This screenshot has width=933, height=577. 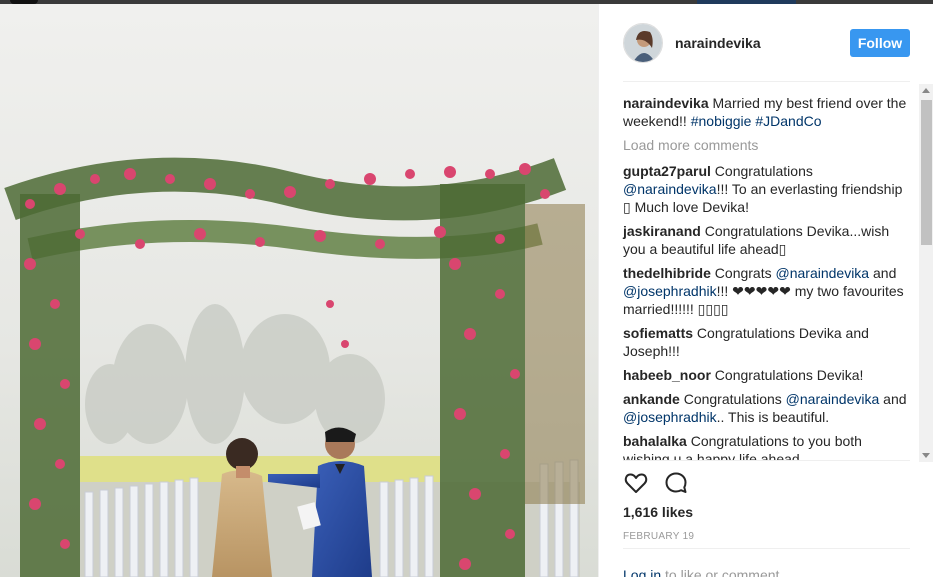 I want to click on avatar, so click(x=643, y=43).